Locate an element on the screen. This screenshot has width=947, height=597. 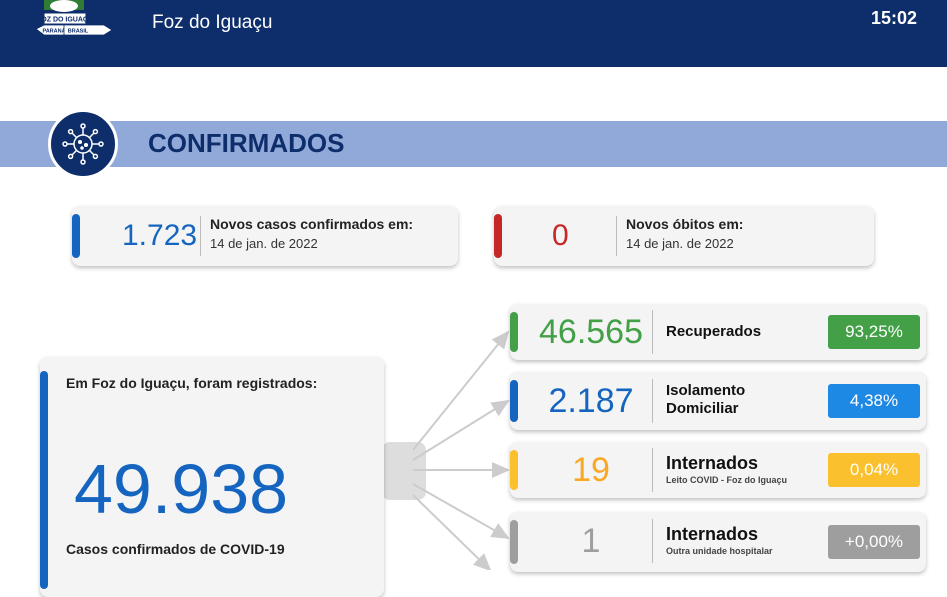
arrow-next is located at coordinates (452, 532).